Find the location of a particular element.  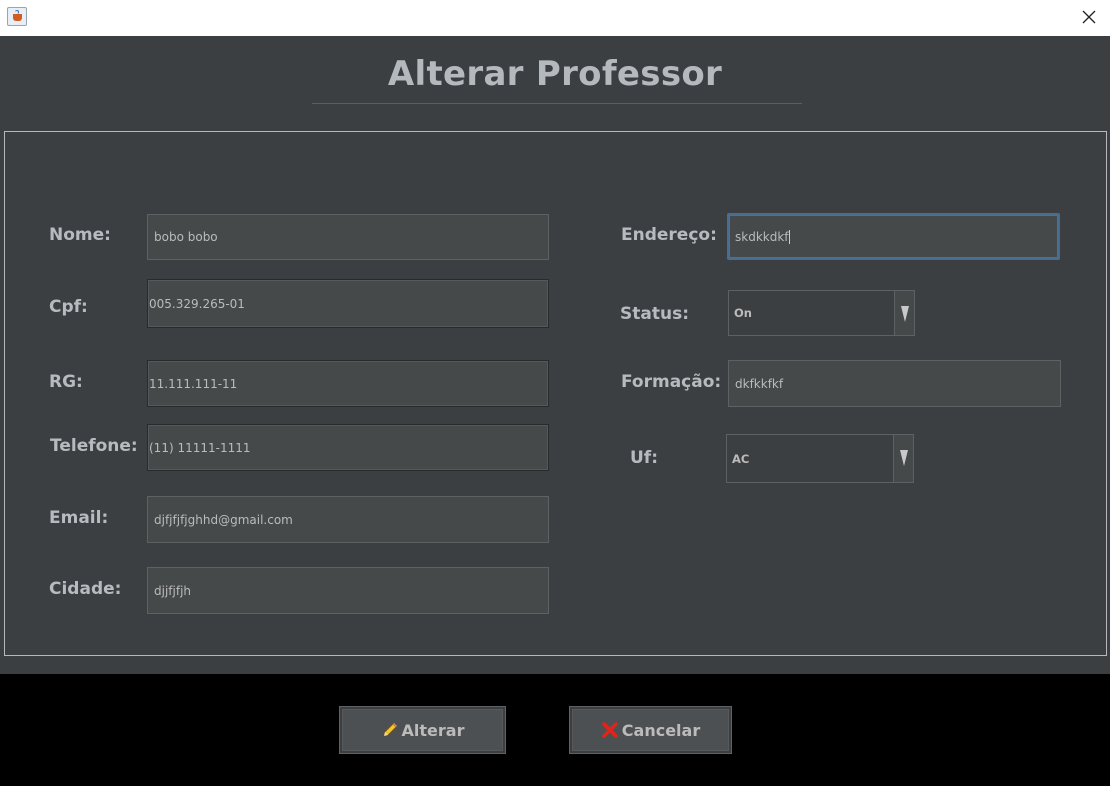

rg-input: 11.111.111-11 is located at coordinates (348, 383).